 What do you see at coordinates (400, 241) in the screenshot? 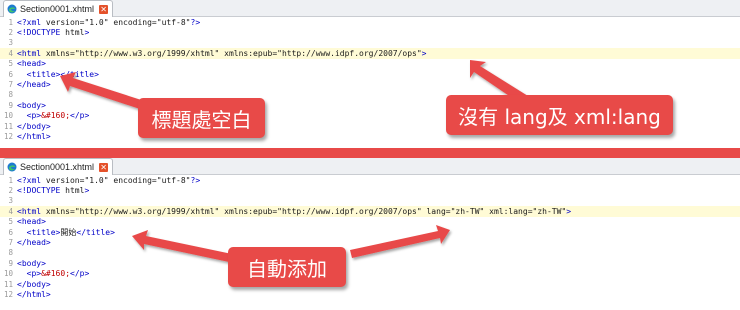
I see `arrow-to-lang-attrs` at bounding box center [400, 241].